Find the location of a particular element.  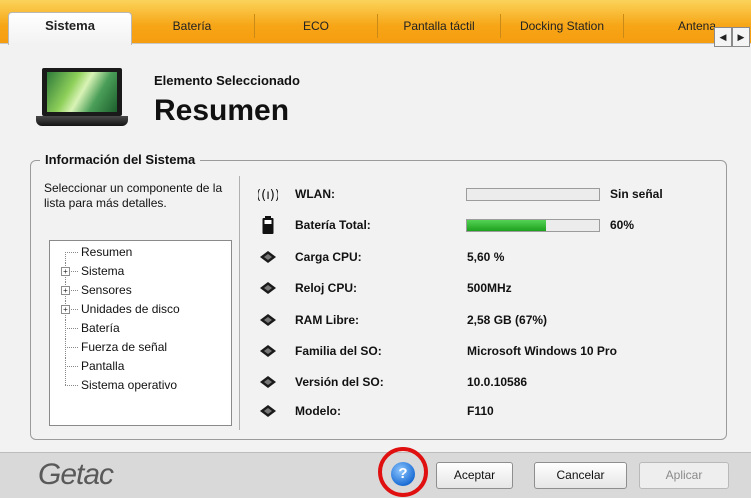

tree-item-resumen: Resumen is located at coordinates (135, 252).